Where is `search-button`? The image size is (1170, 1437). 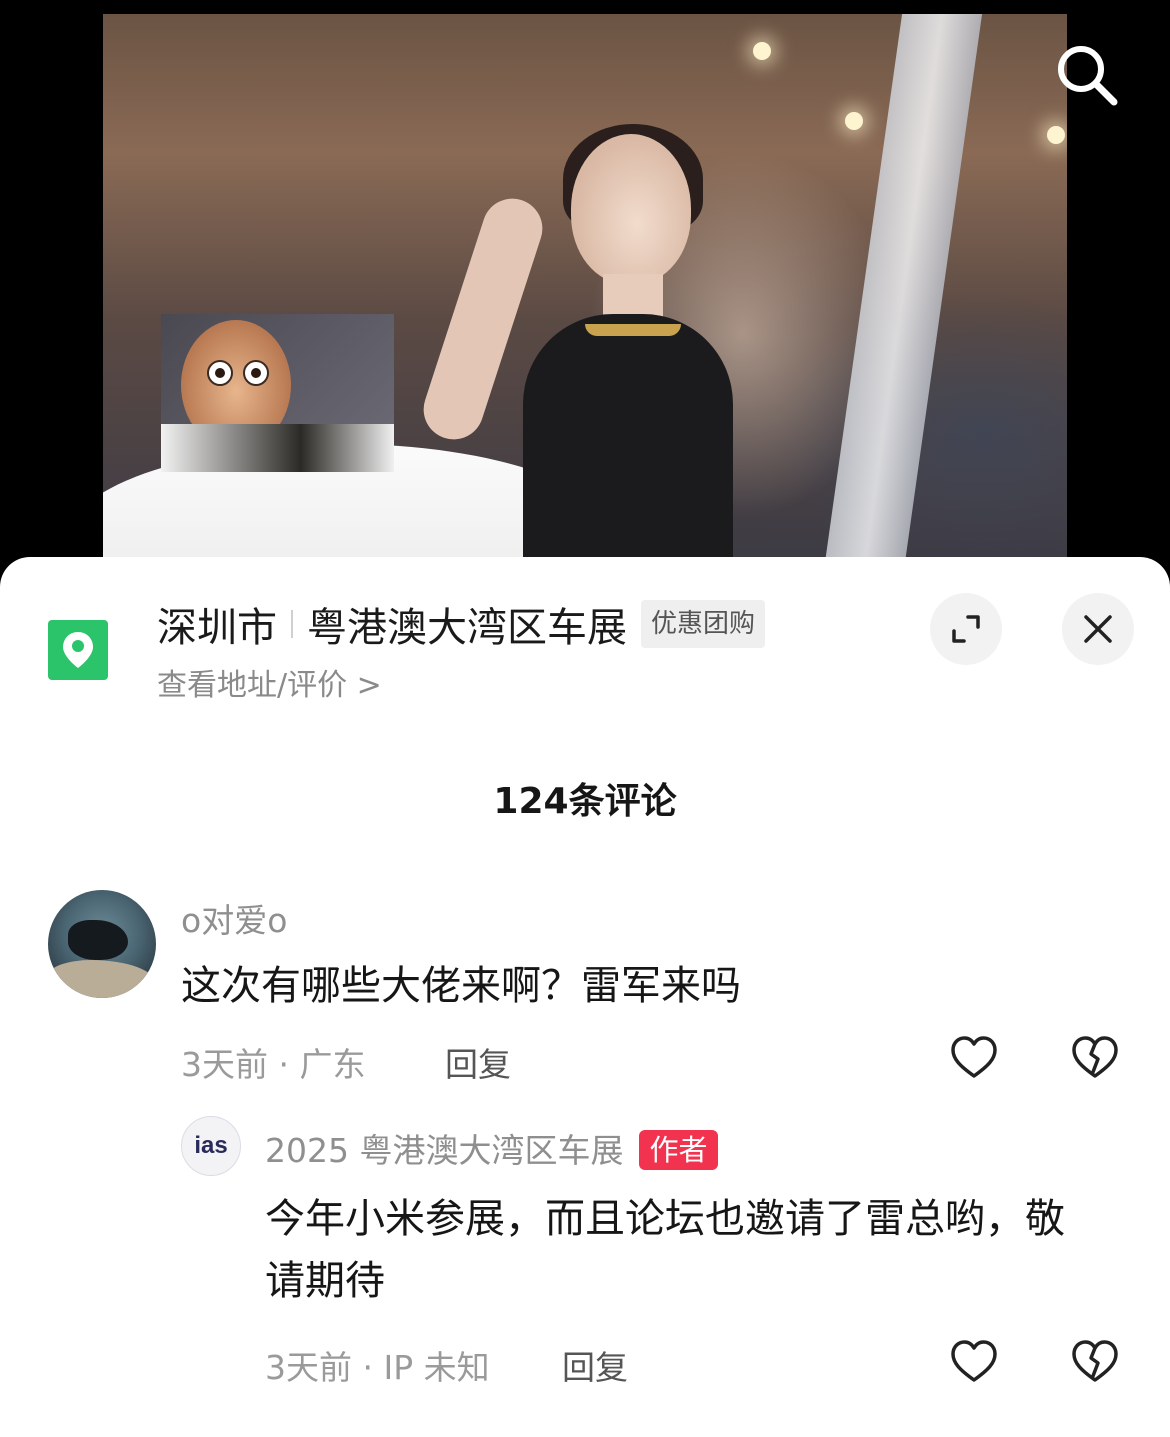 search-button is located at coordinates (1087, 75).